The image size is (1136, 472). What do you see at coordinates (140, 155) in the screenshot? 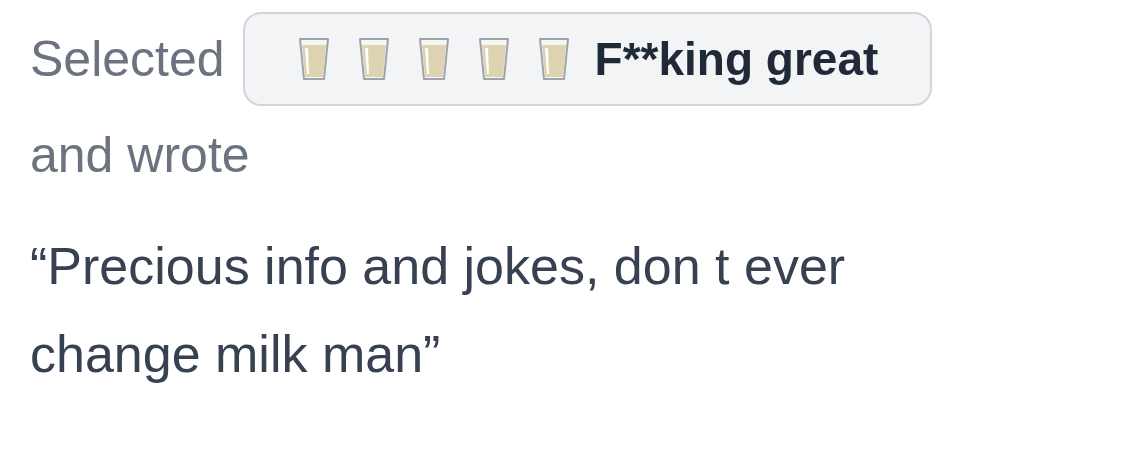
I see `wrote-label: and wrote` at bounding box center [140, 155].